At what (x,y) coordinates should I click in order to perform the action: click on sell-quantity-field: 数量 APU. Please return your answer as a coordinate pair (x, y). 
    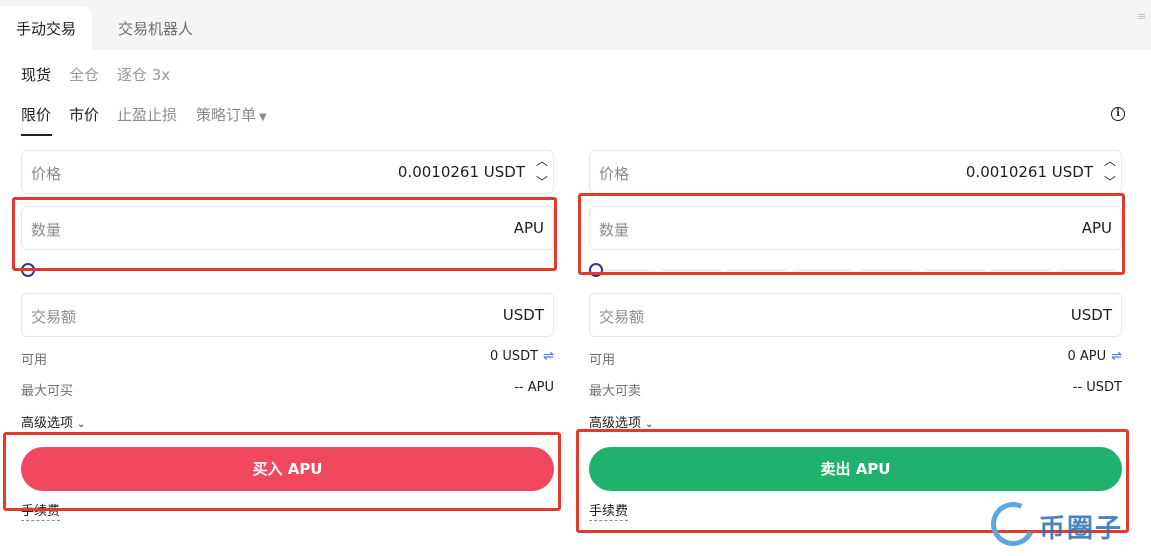
    Looking at the image, I should click on (855, 228).